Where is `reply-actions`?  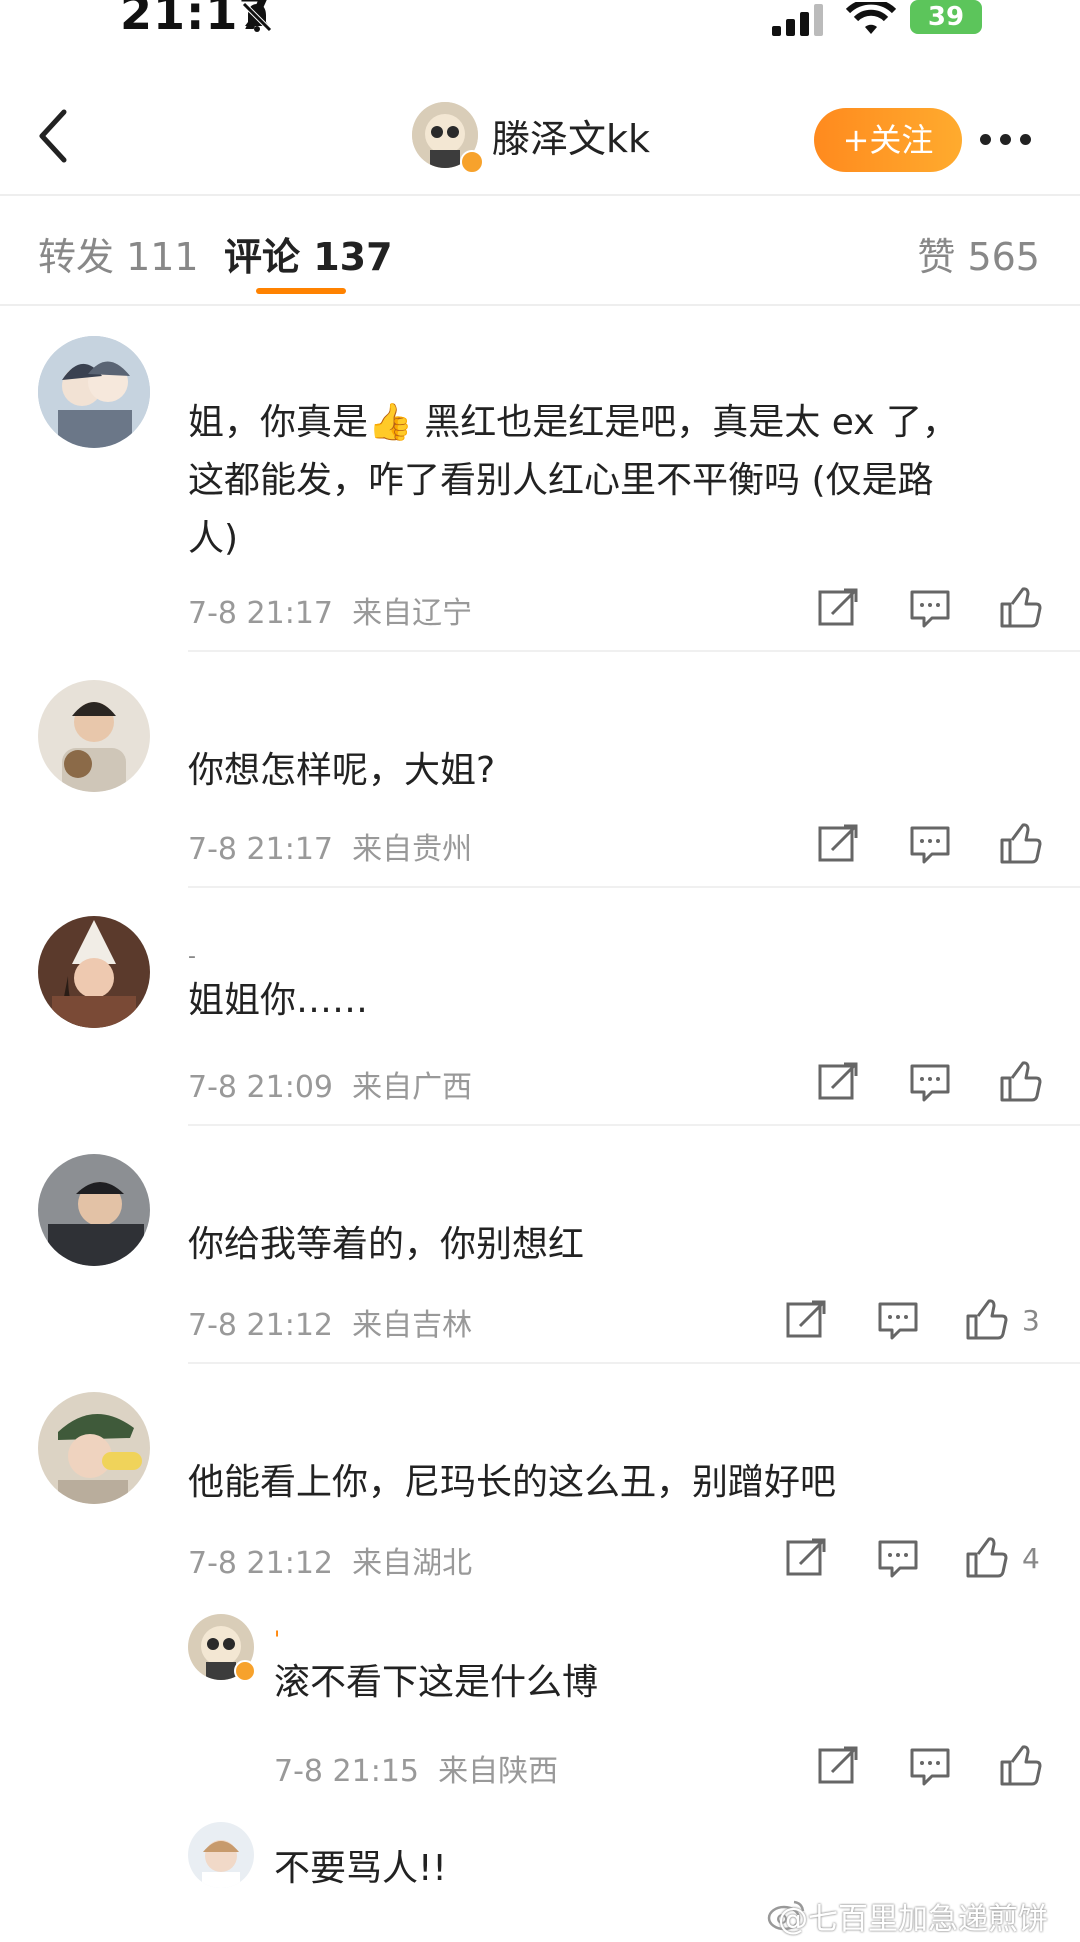 reply-actions is located at coordinates (931, 1769).